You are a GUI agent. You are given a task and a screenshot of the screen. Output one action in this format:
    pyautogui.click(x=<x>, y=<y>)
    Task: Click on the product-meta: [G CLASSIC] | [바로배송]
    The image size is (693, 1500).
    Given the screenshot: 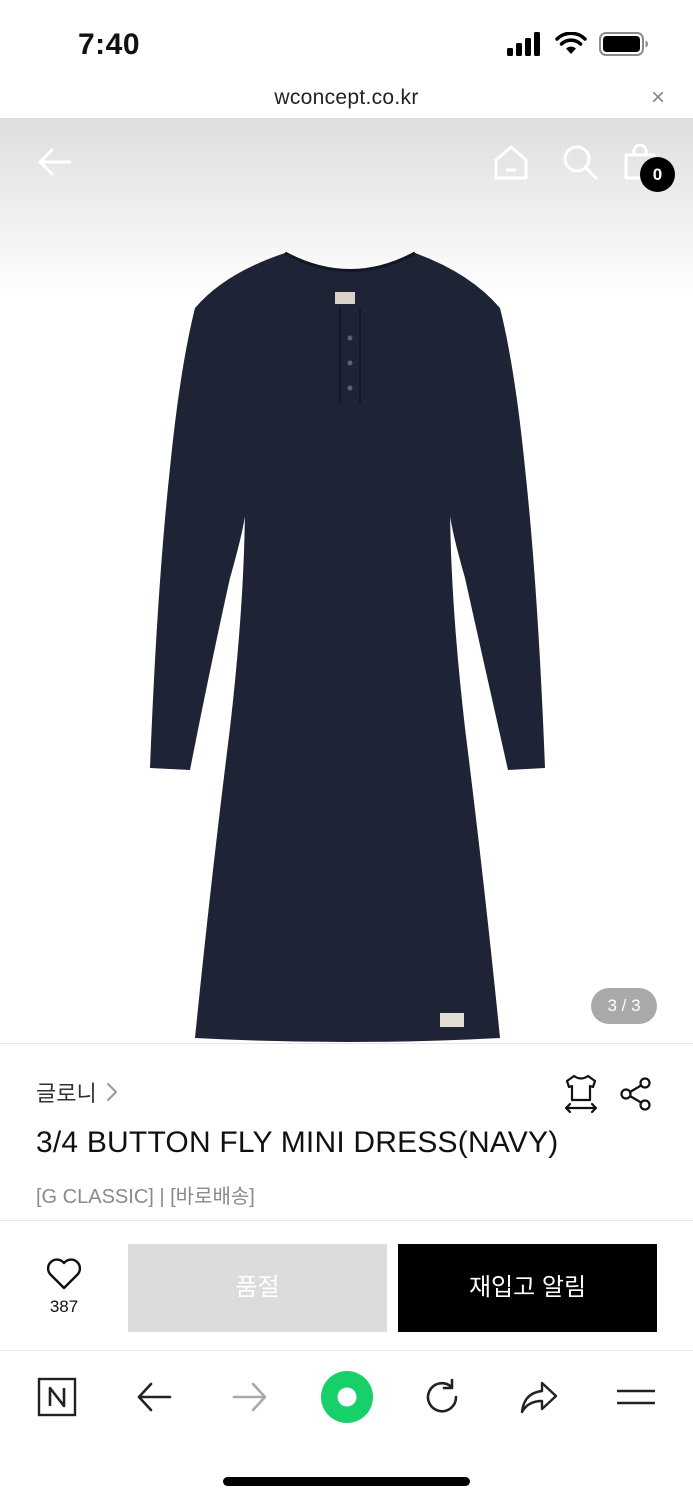 What is the action you would take?
    pyautogui.click(x=145, y=1197)
    